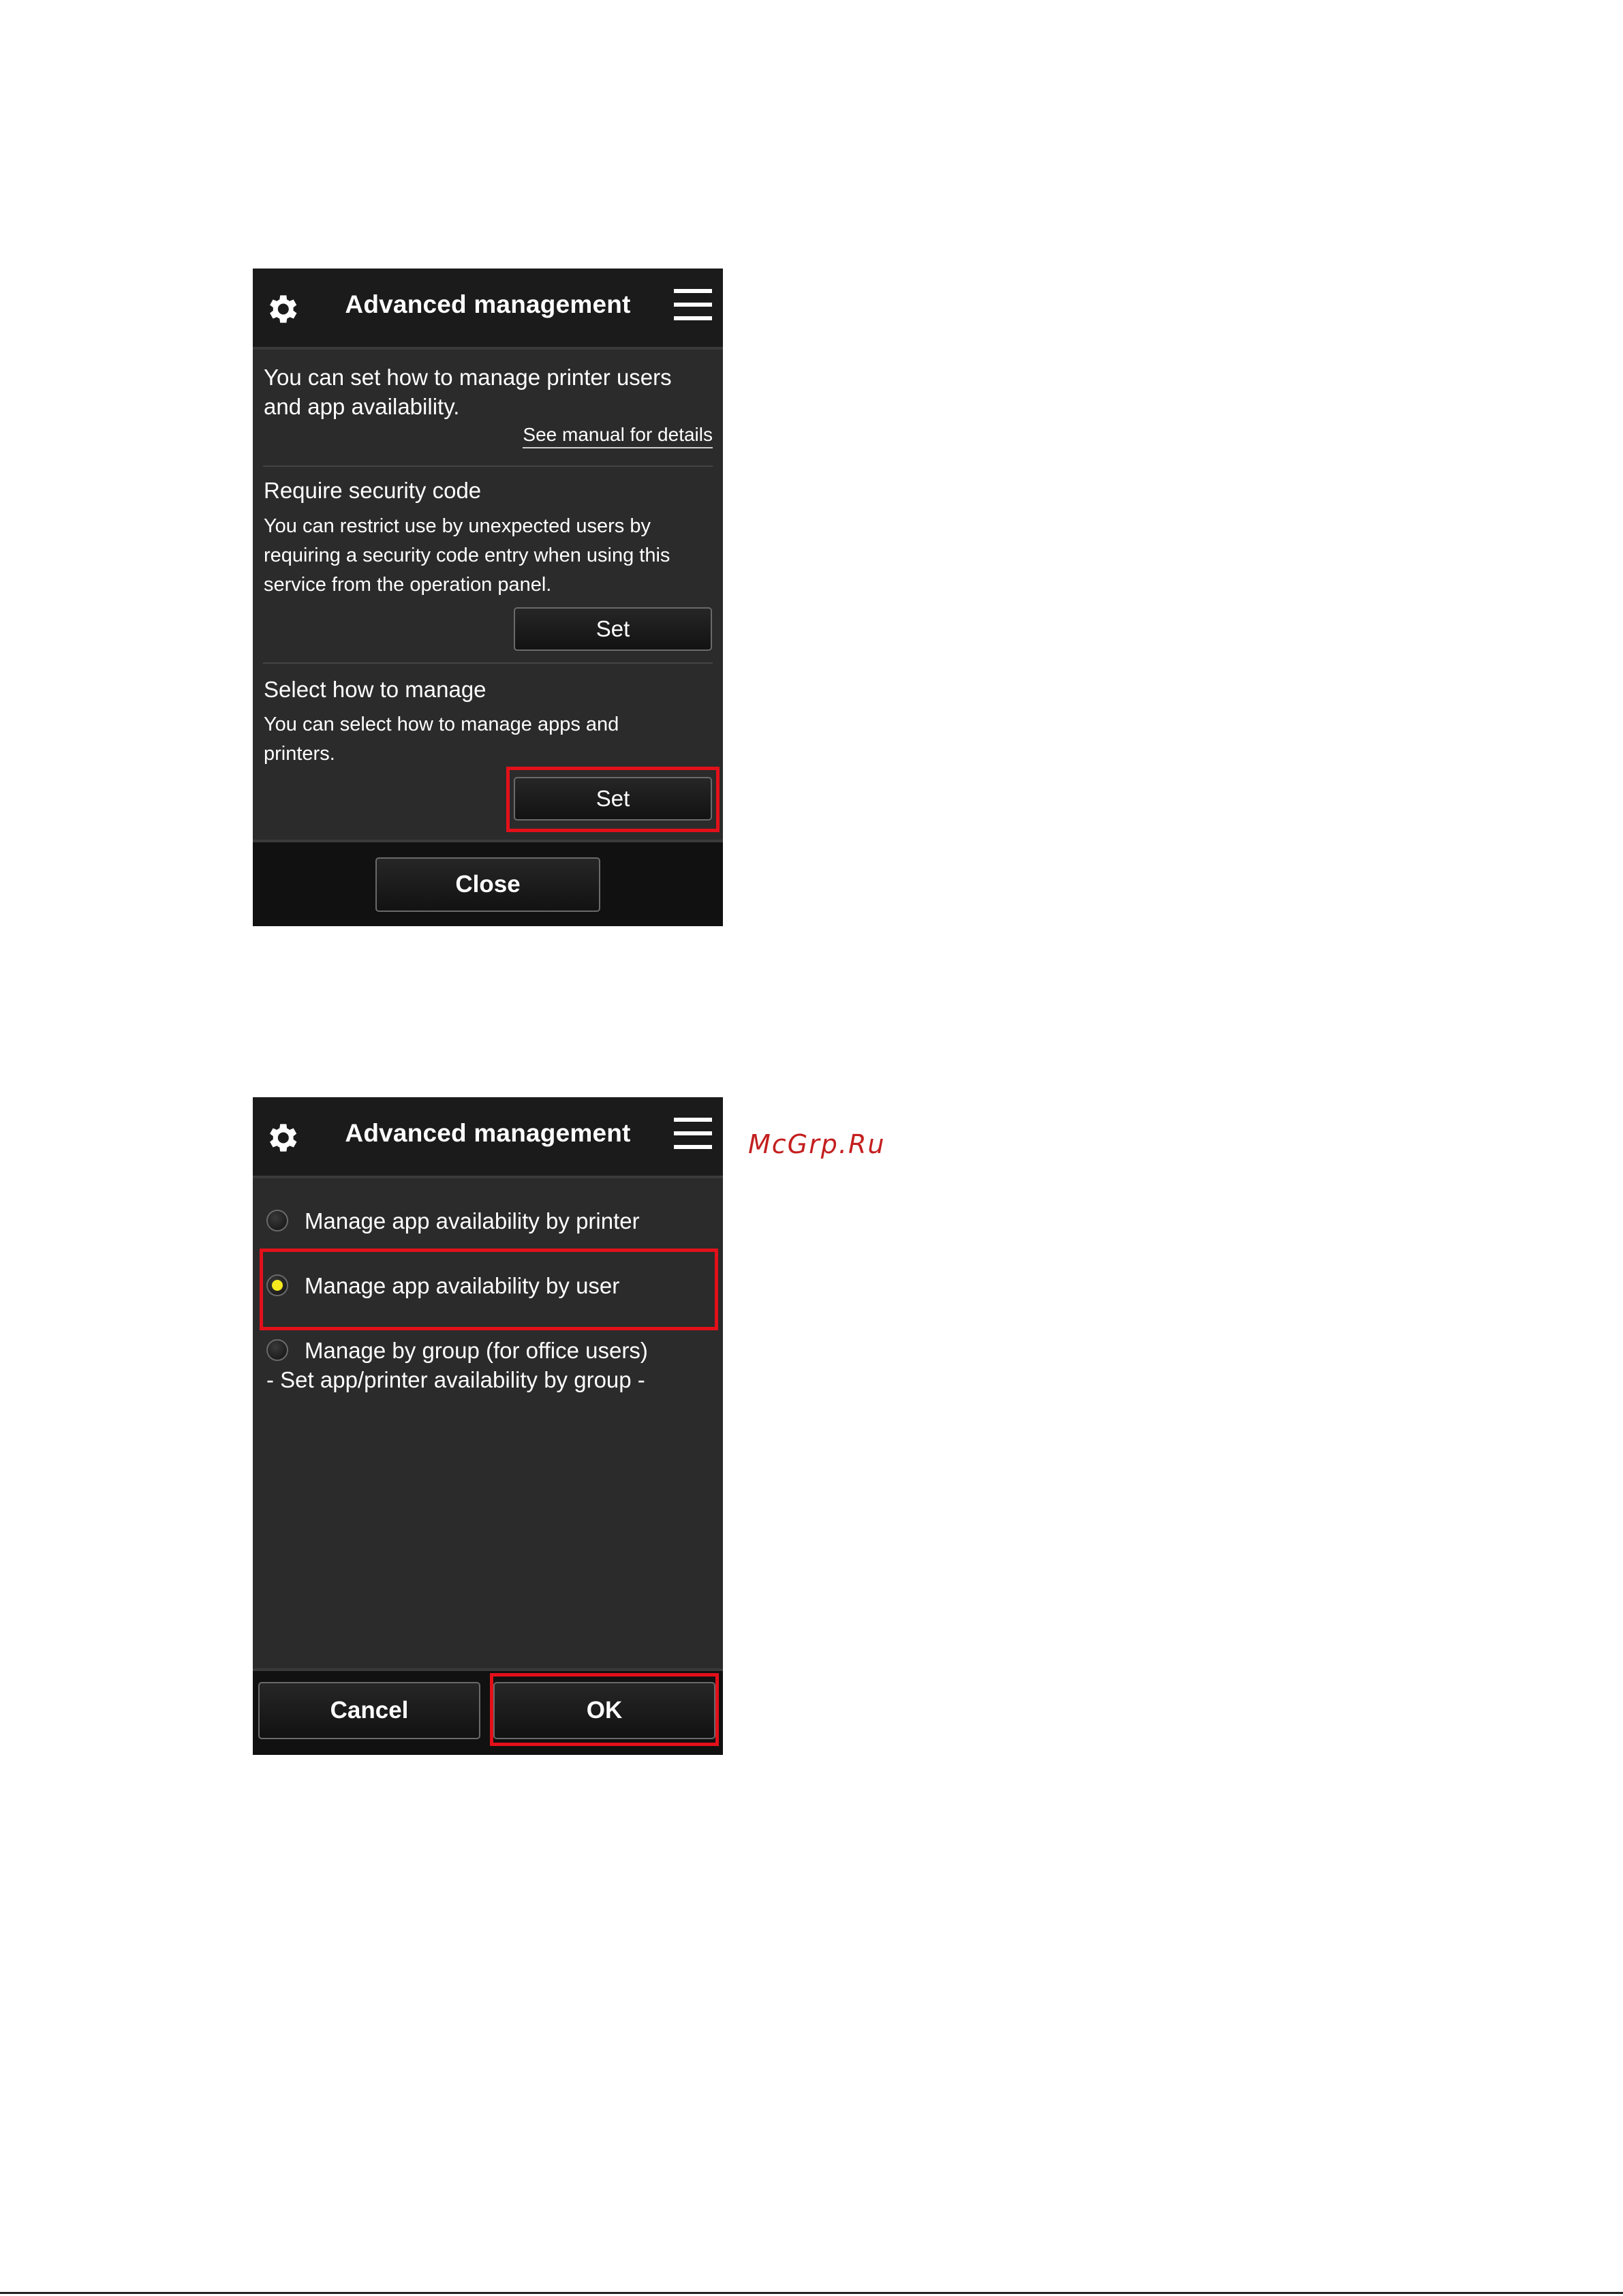 The width and height of the screenshot is (1623, 2296). What do you see at coordinates (488, 1712) in the screenshot?
I see `footer-bar: Cancel OK` at bounding box center [488, 1712].